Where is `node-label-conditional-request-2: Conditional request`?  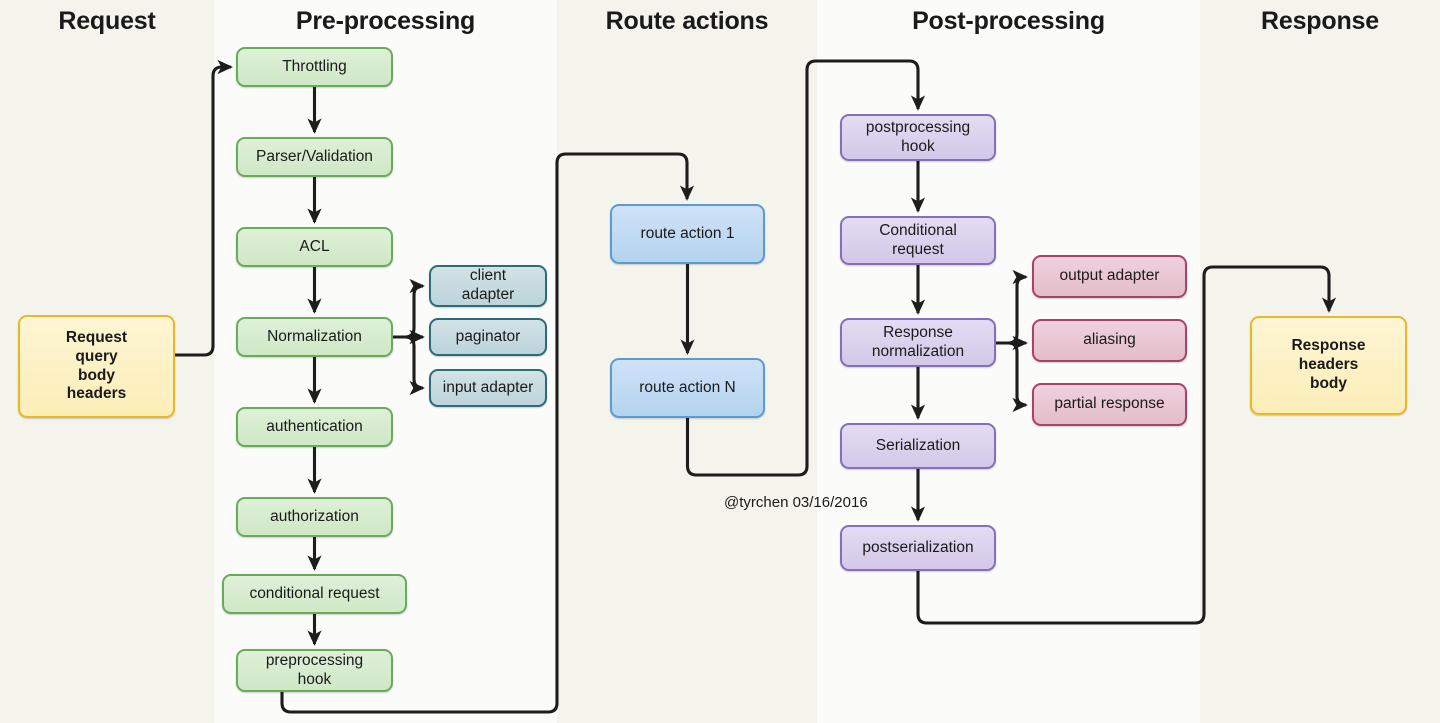
node-label-conditional-request-2: Conditional request is located at coordinates (918, 239).